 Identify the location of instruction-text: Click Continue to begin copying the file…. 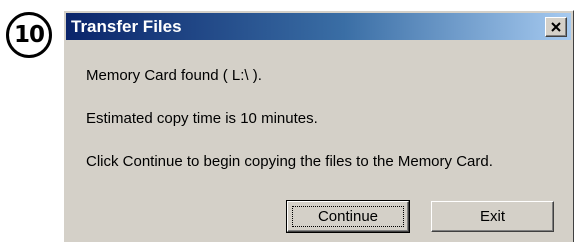
(289, 161).